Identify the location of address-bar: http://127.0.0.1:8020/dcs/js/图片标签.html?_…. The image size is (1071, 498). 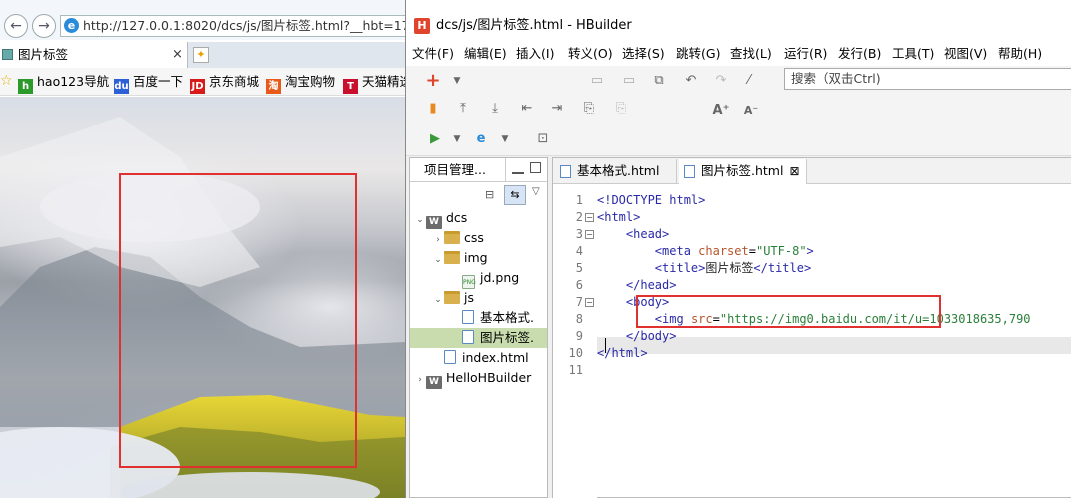
(232, 26).